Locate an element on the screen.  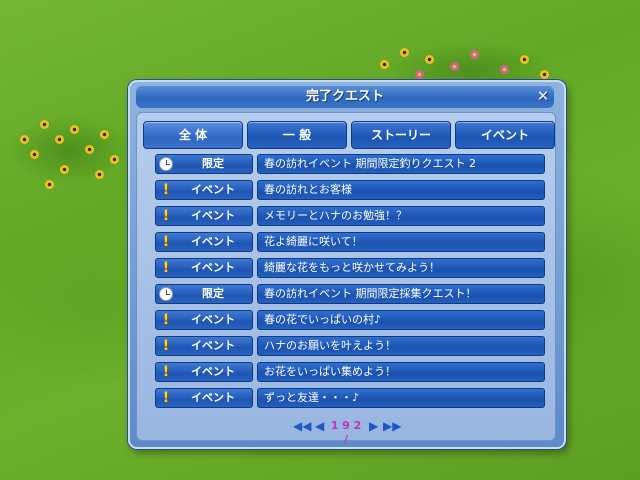
window-title: 完了クエスト is located at coordinates (344, 96).